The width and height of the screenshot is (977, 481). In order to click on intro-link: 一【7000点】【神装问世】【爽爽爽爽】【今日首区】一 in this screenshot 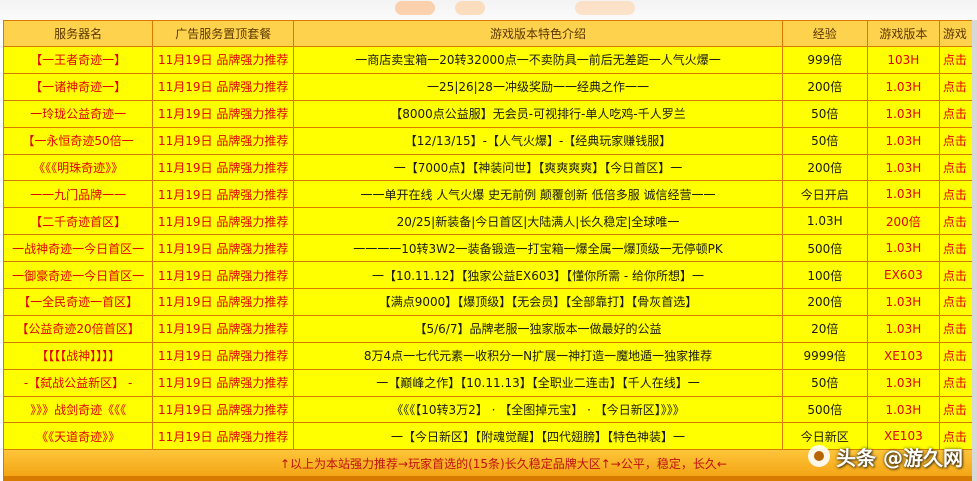, I will do `click(538, 167)`.